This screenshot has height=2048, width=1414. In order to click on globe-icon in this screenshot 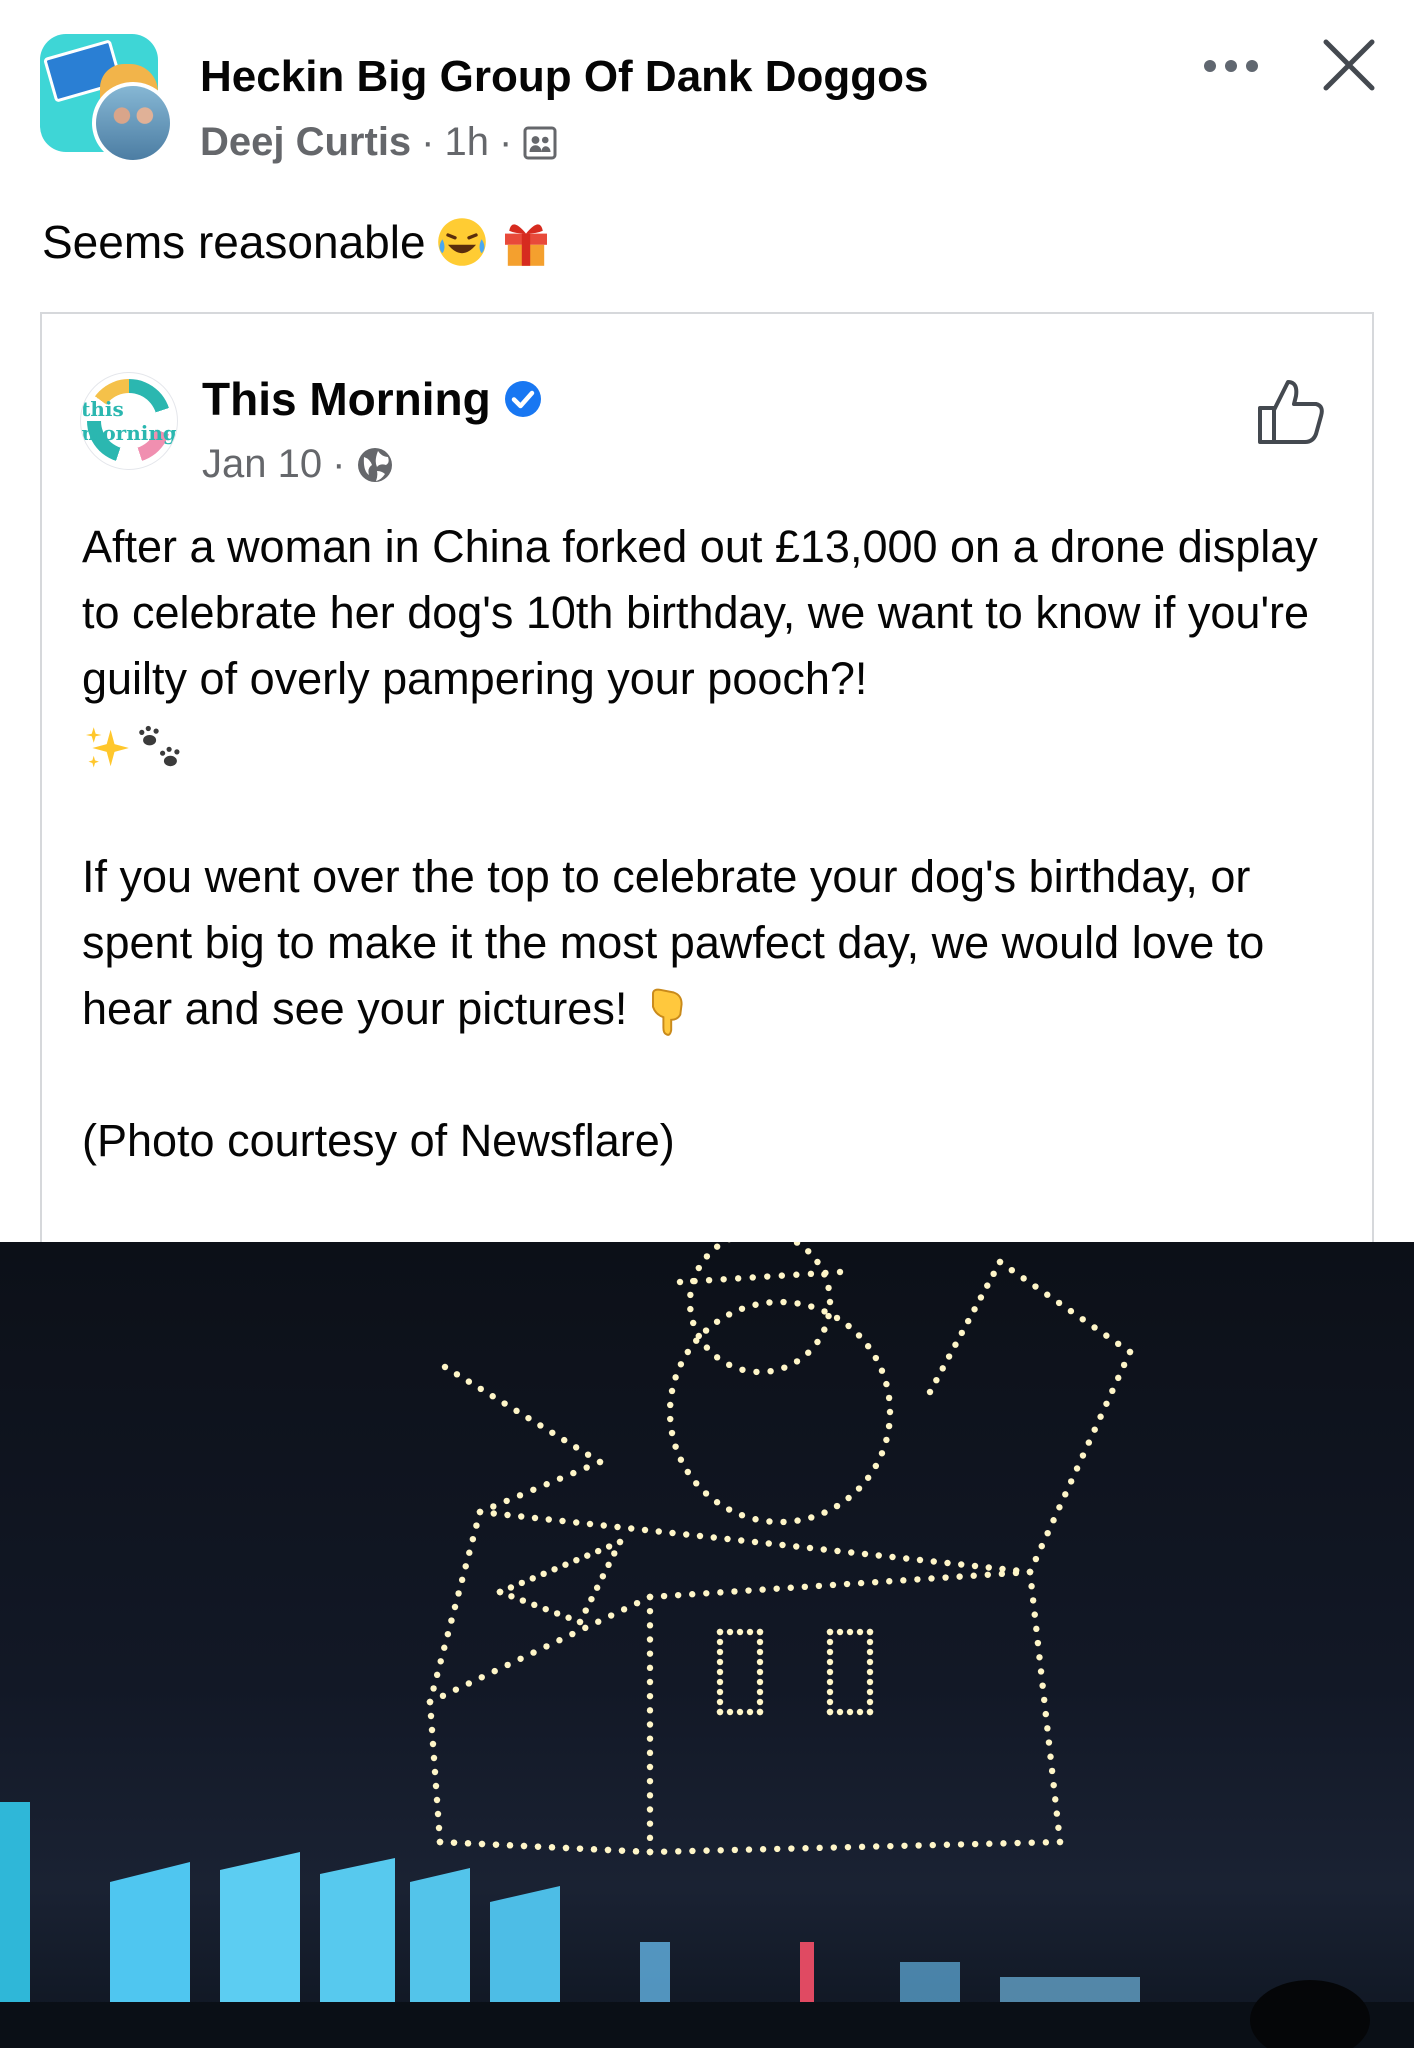, I will do `click(375, 464)`.